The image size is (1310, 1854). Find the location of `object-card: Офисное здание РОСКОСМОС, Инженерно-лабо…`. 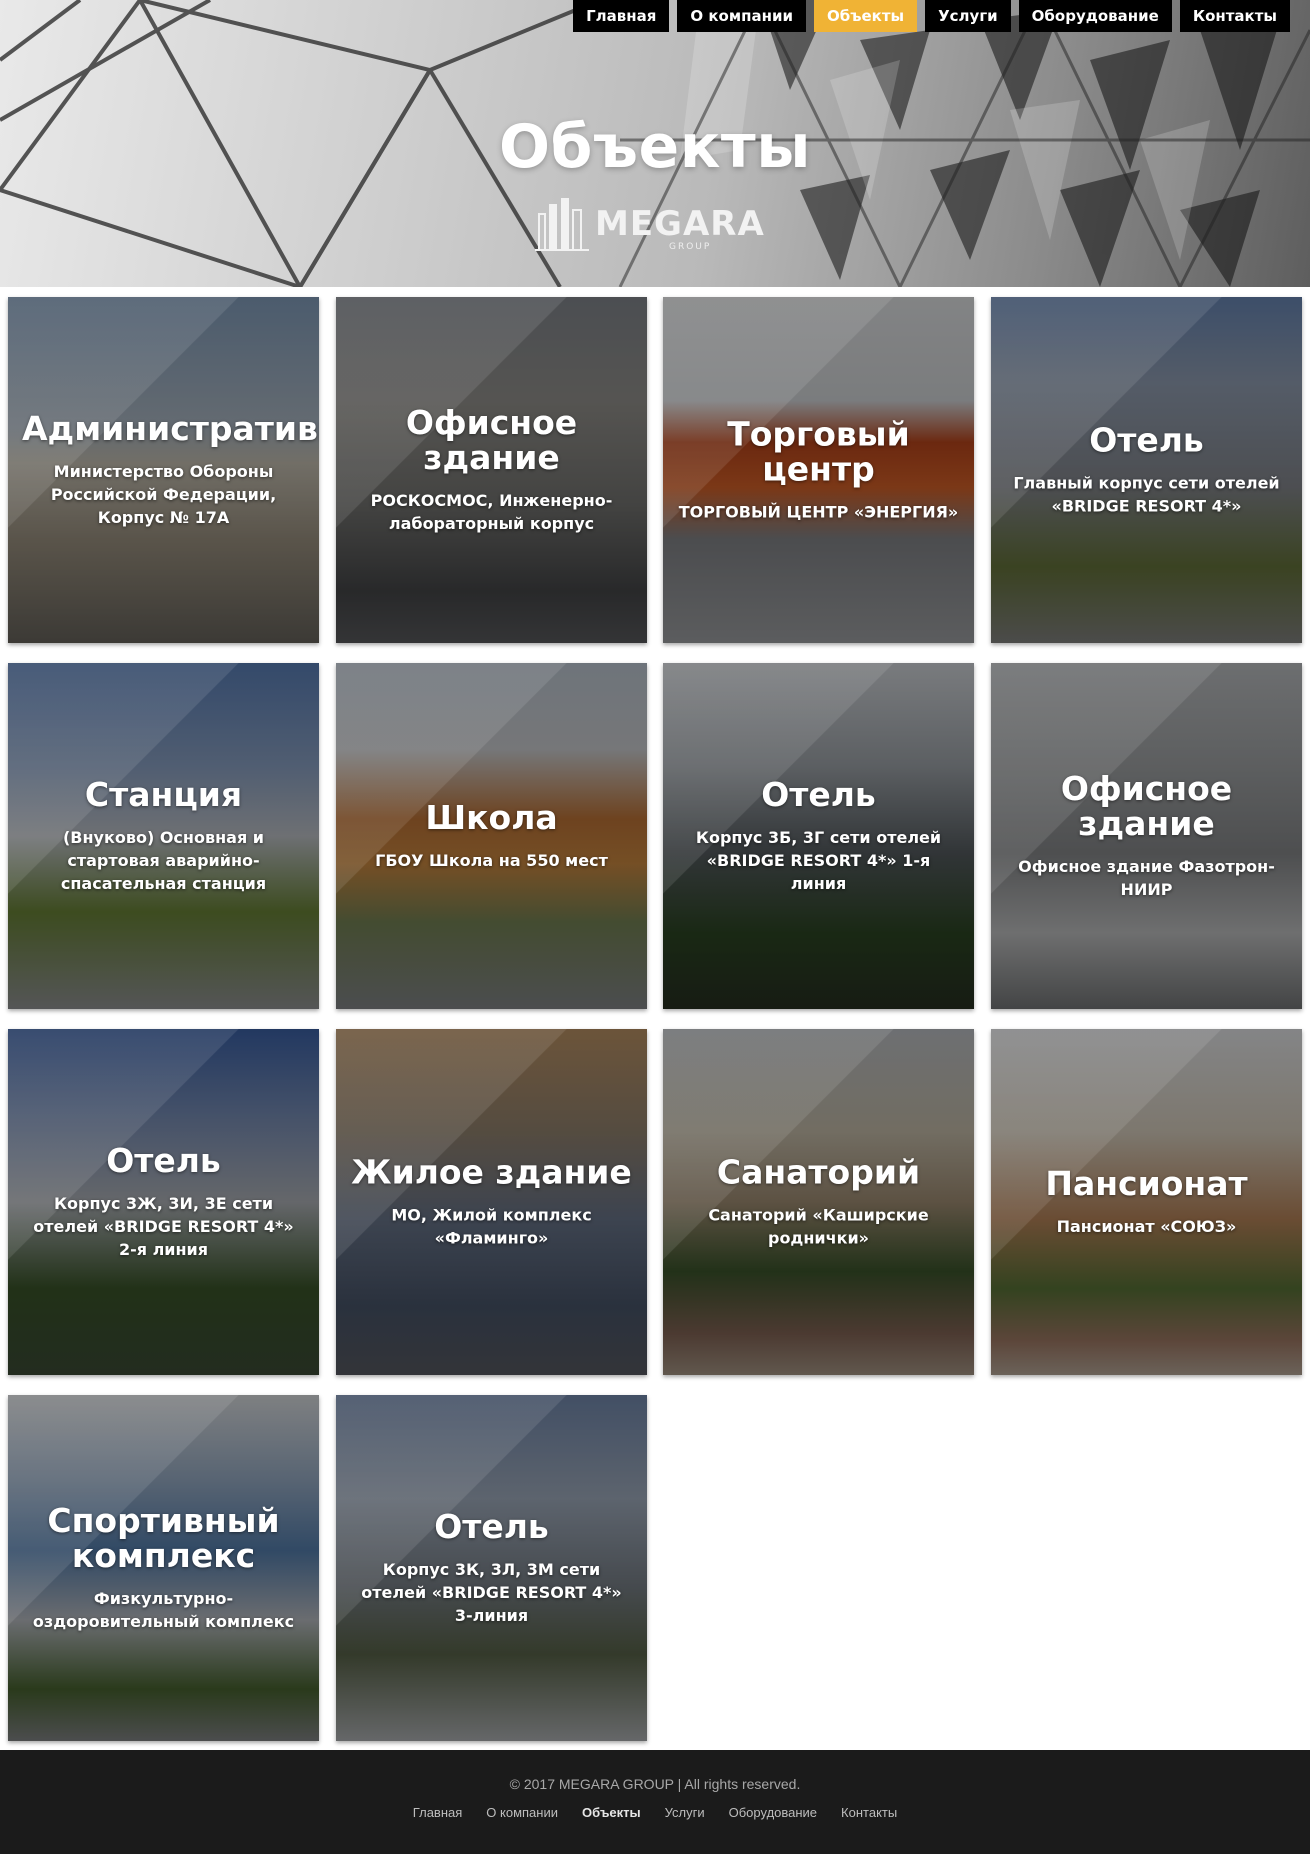

object-card: Офисное здание РОСКОСМОС, Инженерно-лабо… is located at coordinates (491, 470).